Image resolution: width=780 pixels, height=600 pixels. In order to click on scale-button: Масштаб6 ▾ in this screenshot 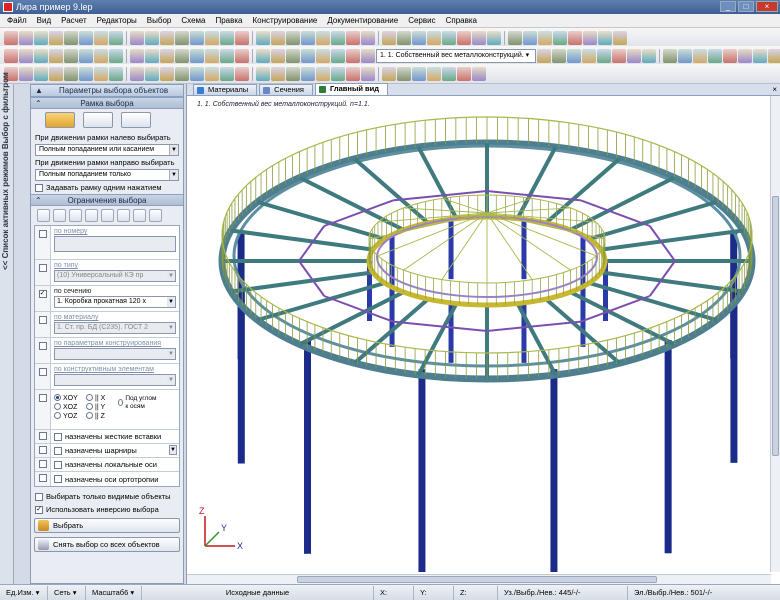, I will do `click(114, 592)`.